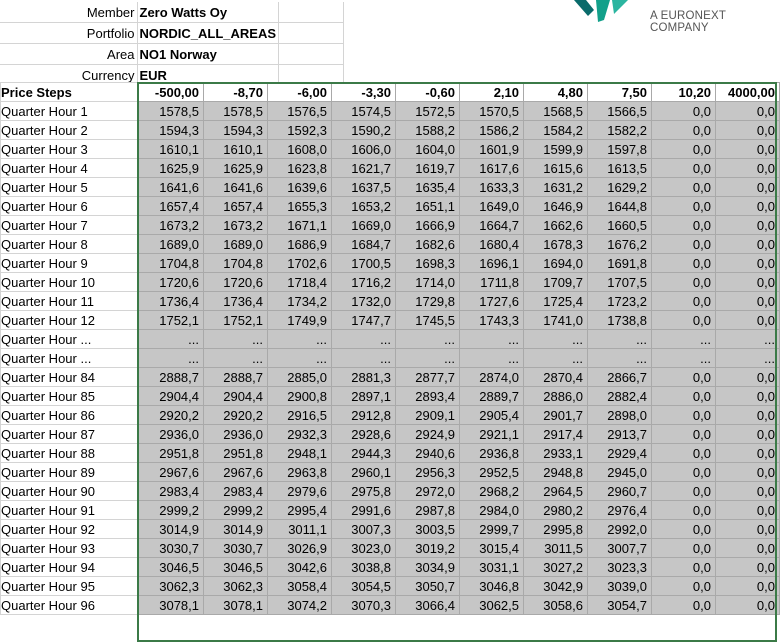 This screenshot has height=644, width=780. Describe the element at coordinates (491, 187) in the screenshot. I see `volume-cell: 1633,3` at that location.